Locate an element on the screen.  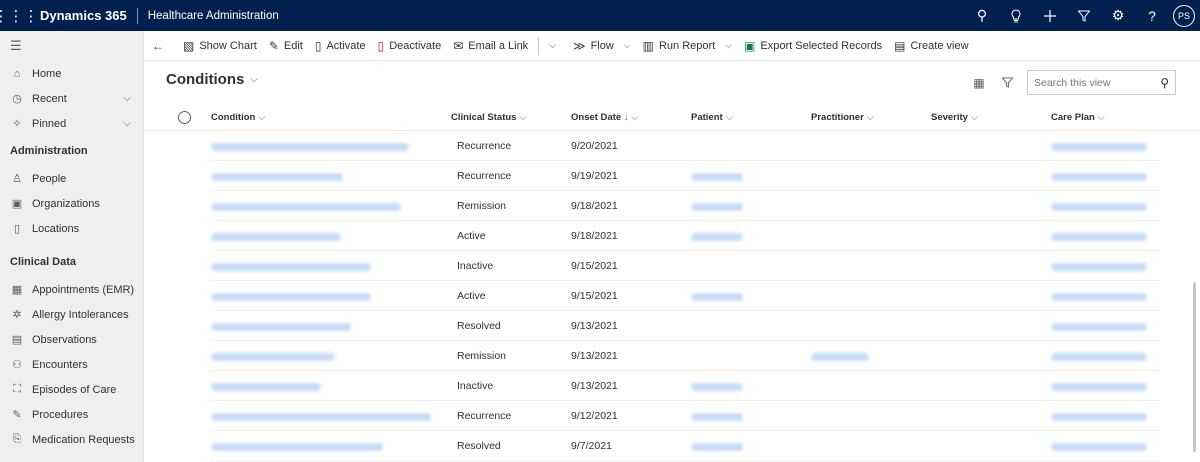
email-link-dropdown: ⌵ is located at coordinates (555, 46).